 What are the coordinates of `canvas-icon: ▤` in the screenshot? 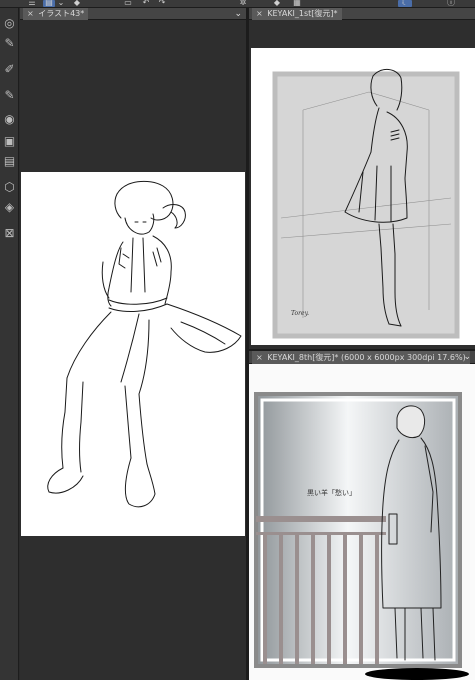 It's located at (9, 161).